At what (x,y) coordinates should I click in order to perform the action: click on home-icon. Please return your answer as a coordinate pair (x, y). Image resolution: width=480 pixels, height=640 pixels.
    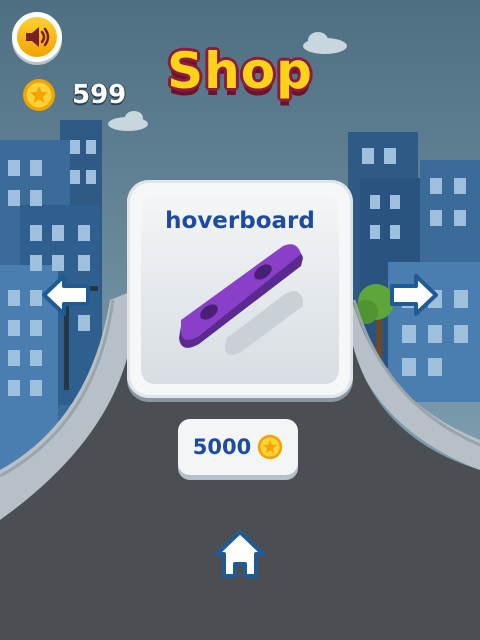
    Looking at the image, I should click on (240, 555).